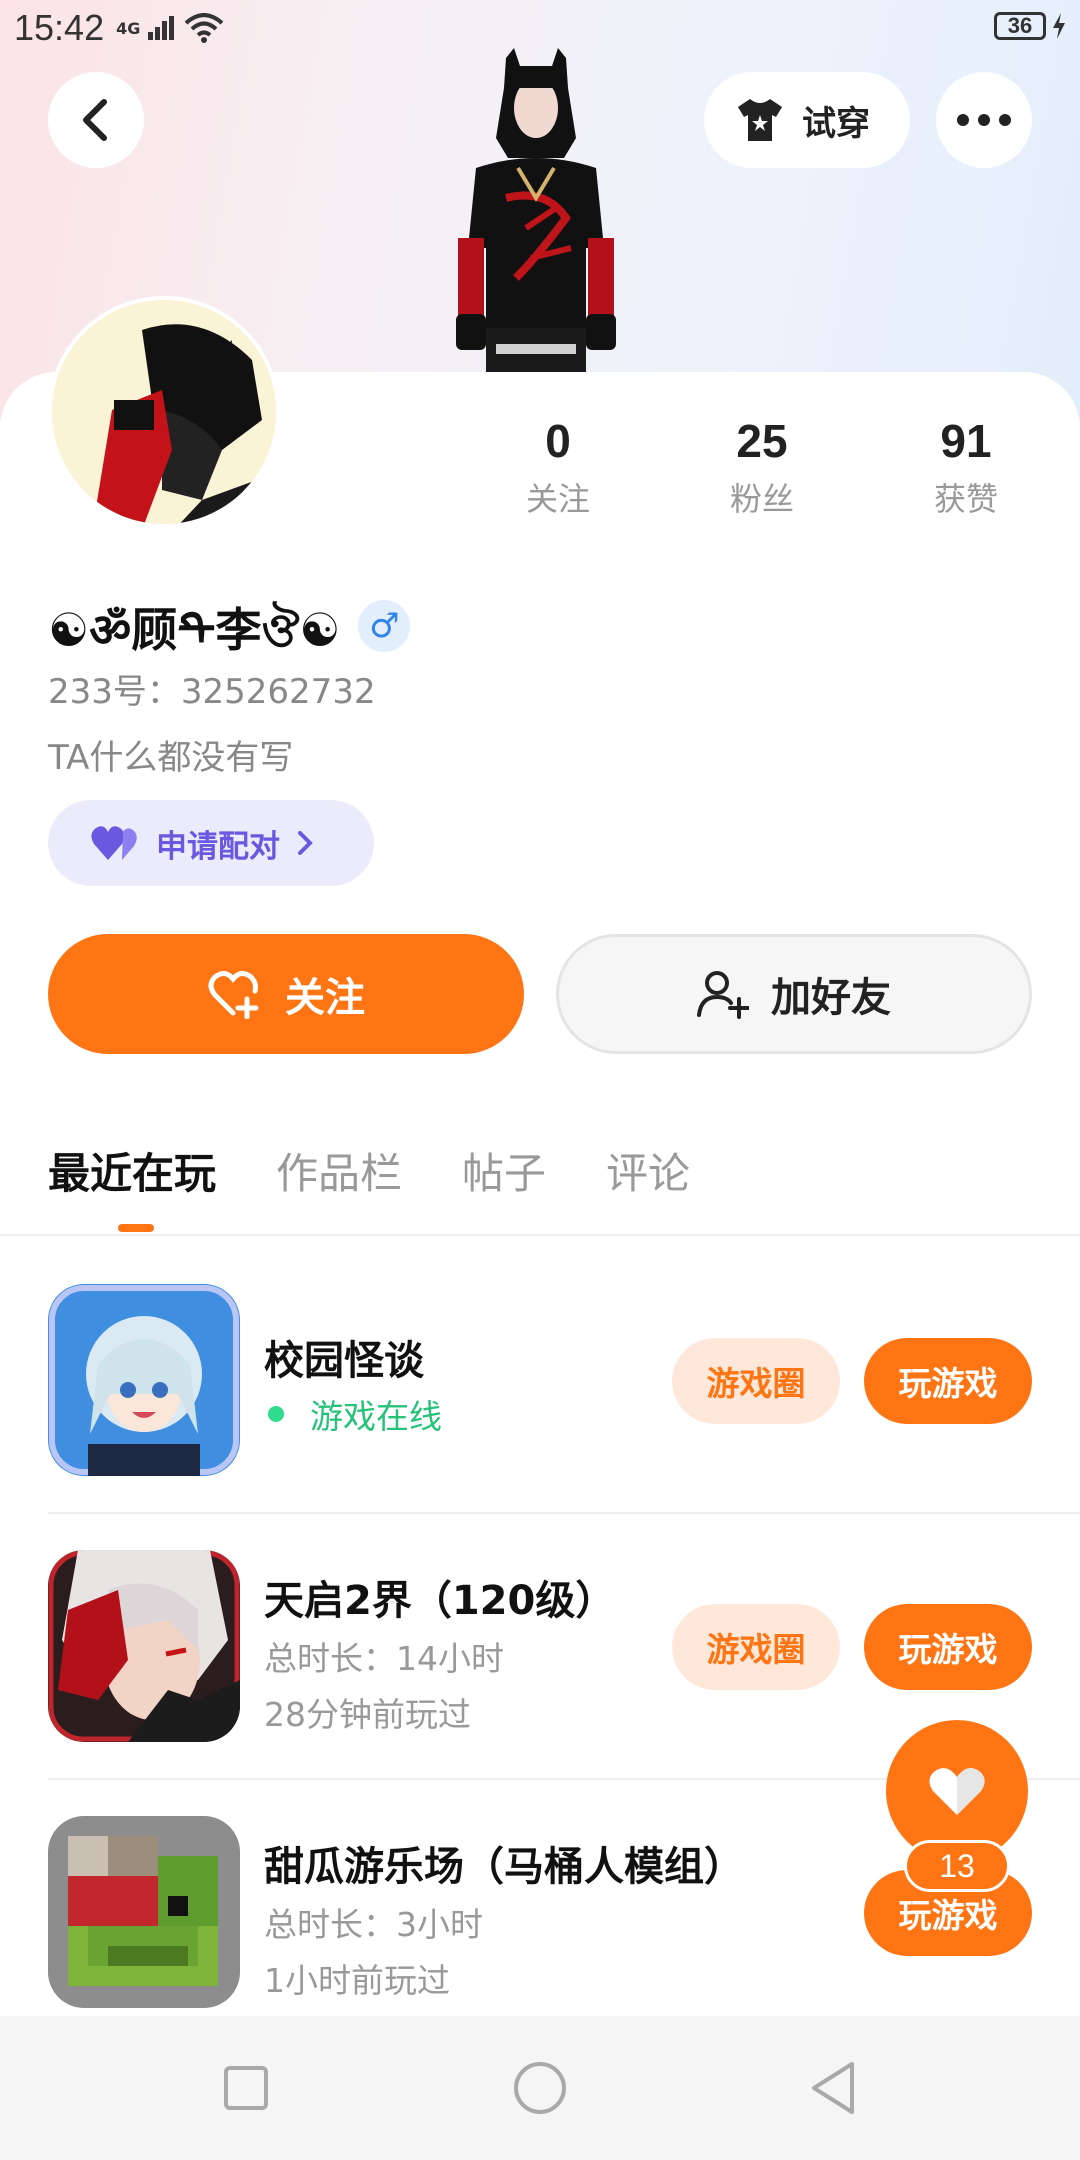 This screenshot has height=2160, width=1080. I want to click on game-online-status: 游戏在线, so click(353, 1414).